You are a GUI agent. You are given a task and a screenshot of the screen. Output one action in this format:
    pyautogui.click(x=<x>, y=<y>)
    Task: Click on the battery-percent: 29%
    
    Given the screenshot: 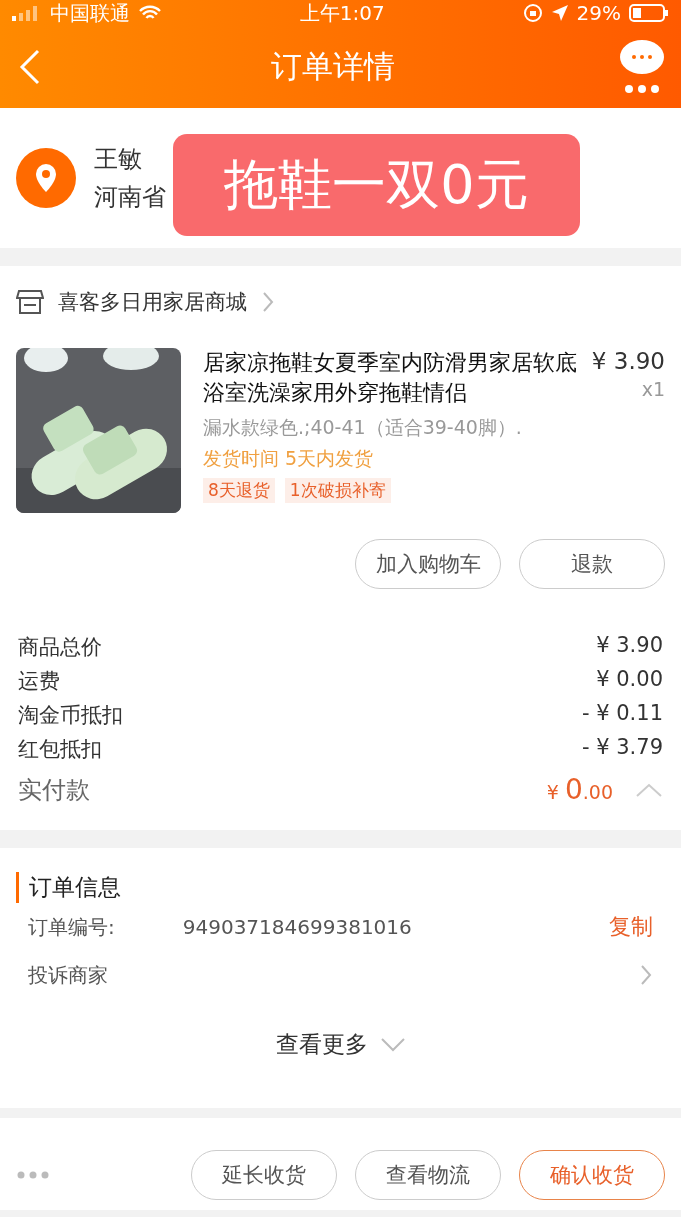 What is the action you would take?
    pyautogui.click(x=598, y=13)
    